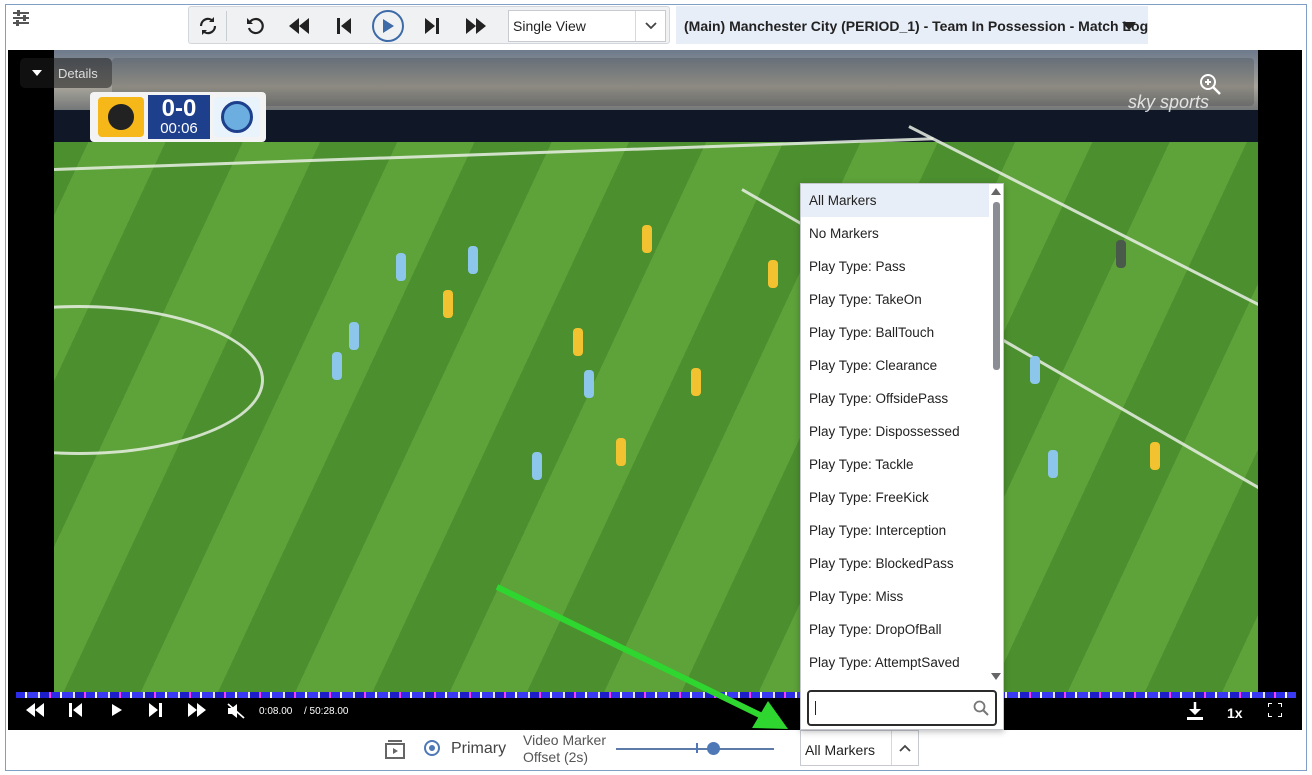 Image resolution: width=1312 pixels, height=775 pixels. I want to click on replay-icon, so click(255, 26).